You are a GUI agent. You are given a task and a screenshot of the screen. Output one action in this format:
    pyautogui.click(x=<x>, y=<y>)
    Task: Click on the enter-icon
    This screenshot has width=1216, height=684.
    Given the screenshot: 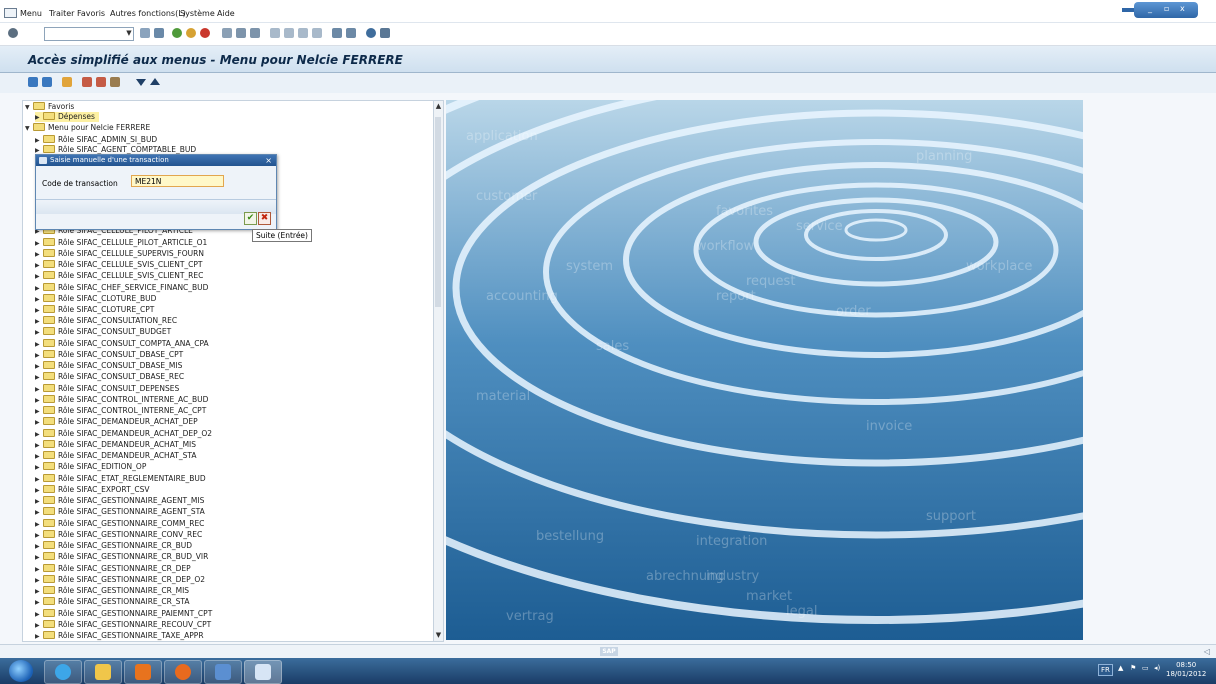 What is the action you would take?
    pyautogui.click(x=13, y=33)
    